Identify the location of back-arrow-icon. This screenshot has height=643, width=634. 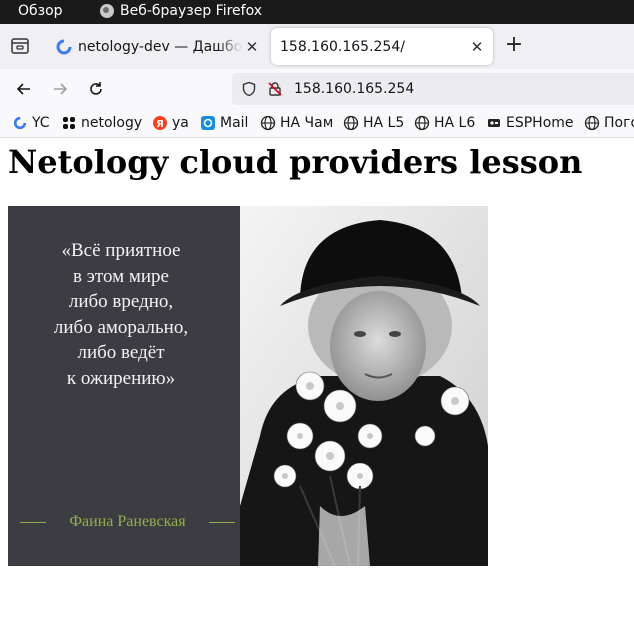
(23, 89).